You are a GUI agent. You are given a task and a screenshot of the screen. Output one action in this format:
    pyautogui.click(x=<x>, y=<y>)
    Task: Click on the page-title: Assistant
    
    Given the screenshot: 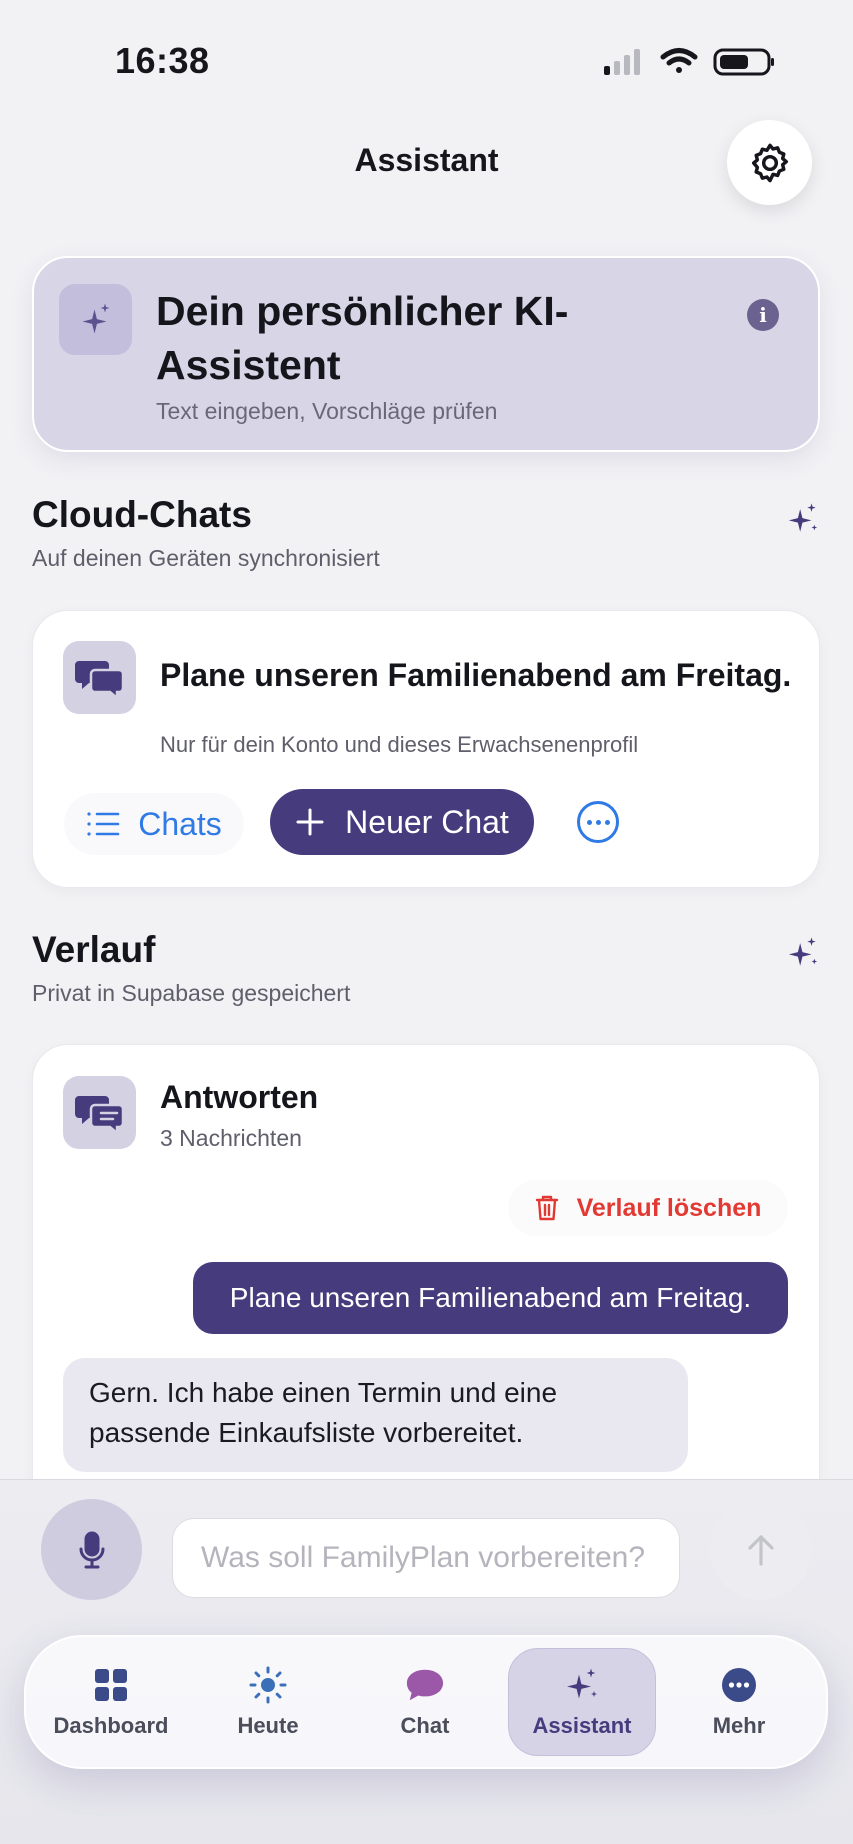 What is the action you would take?
    pyautogui.click(x=426, y=160)
    